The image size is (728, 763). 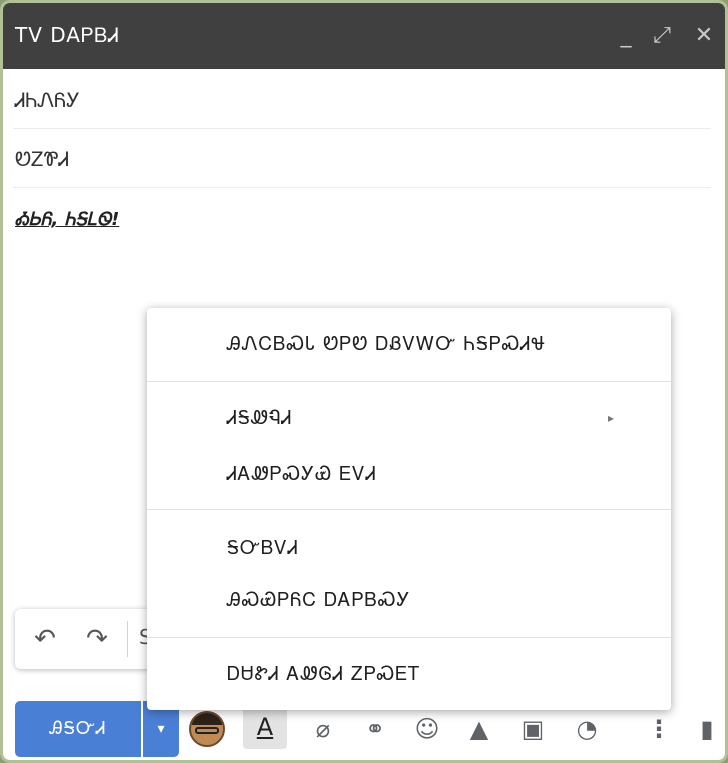 What do you see at coordinates (409, 474) in the screenshot?
I see `menu-item-3: ᏗᎪᏪᏢᏍᎩᏯ ᎬᏙᏗ` at bounding box center [409, 474].